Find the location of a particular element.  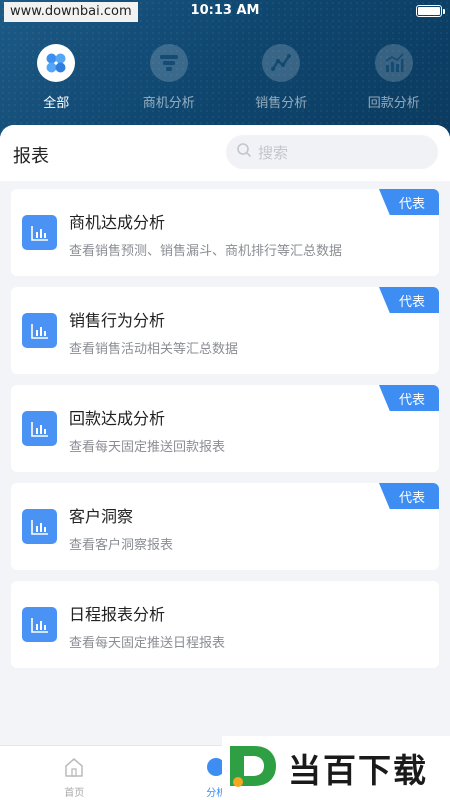

search-input: 搜索 is located at coordinates (332, 152).